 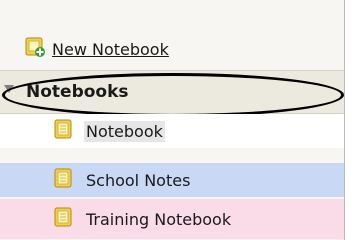 I want to click on collapse-triangle-icon, so click(x=9, y=89).